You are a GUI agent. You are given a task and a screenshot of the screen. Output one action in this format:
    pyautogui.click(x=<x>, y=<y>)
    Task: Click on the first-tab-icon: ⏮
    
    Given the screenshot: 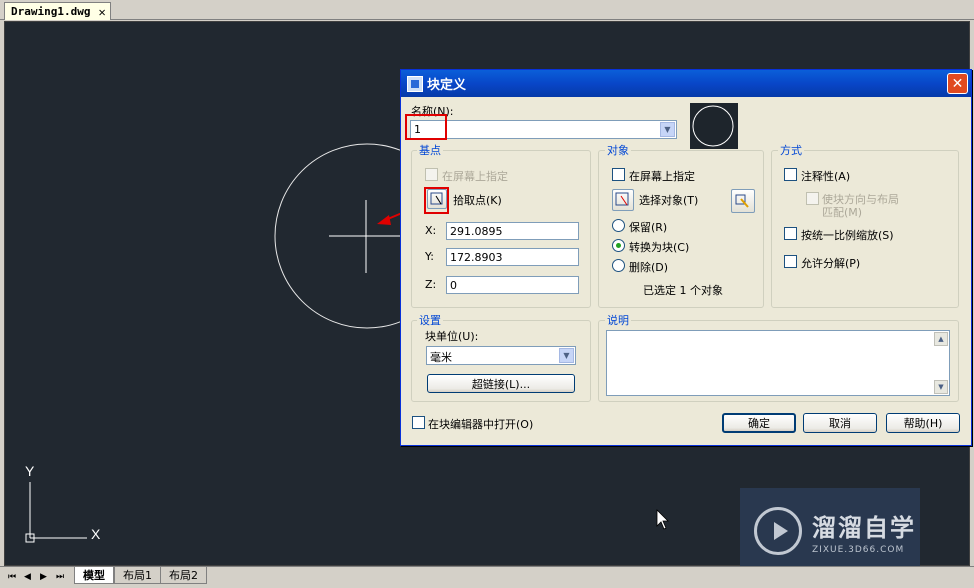 What is the action you would take?
    pyautogui.click(x=12, y=577)
    